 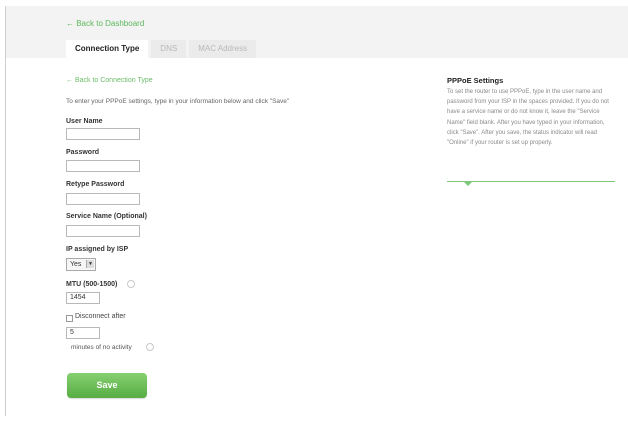 What do you see at coordinates (107, 49) in the screenshot?
I see `tab-connection-type: Connection Type` at bounding box center [107, 49].